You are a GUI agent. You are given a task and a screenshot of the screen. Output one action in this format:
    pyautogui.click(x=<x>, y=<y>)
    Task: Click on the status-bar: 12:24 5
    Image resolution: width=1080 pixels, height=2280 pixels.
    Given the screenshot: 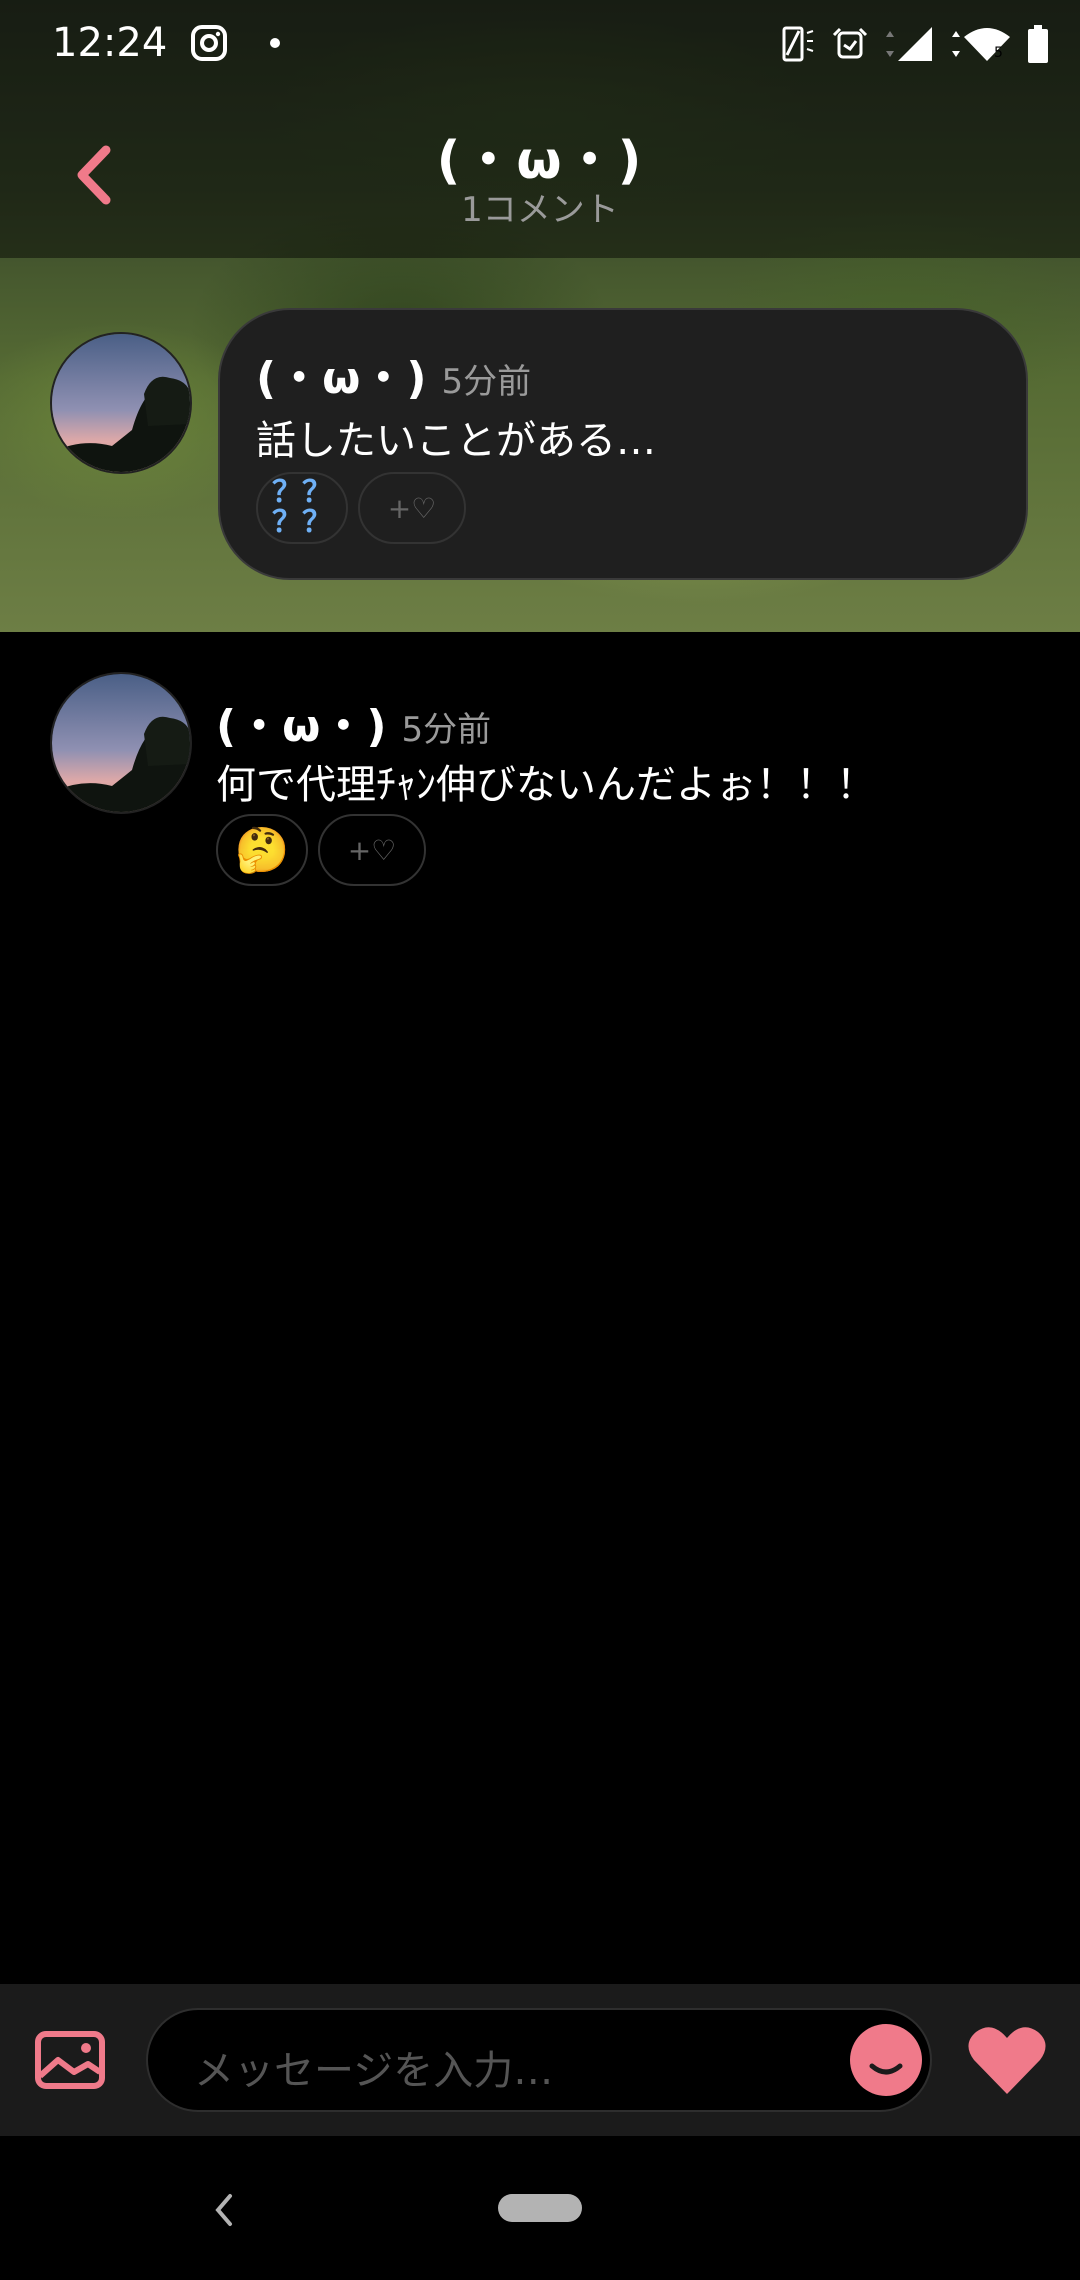 What is the action you would take?
    pyautogui.click(x=540, y=45)
    